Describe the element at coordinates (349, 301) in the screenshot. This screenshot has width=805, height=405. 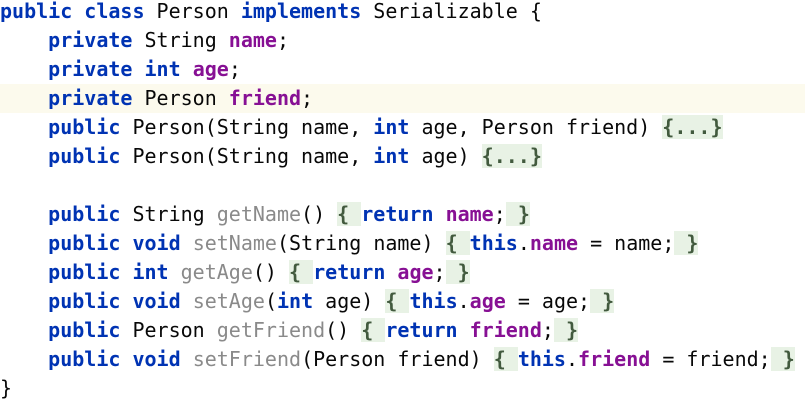
I see `code-text-token: age)` at that location.